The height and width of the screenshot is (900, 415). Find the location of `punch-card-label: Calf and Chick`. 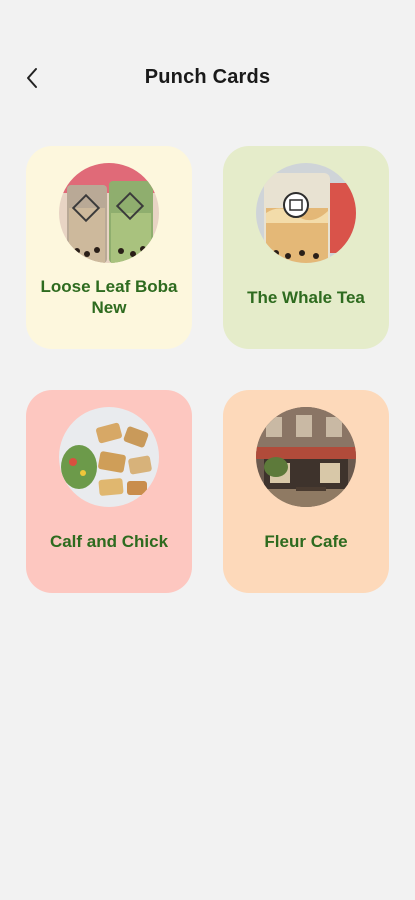

punch-card-label: Calf and Chick is located at coordinates (109, 541).